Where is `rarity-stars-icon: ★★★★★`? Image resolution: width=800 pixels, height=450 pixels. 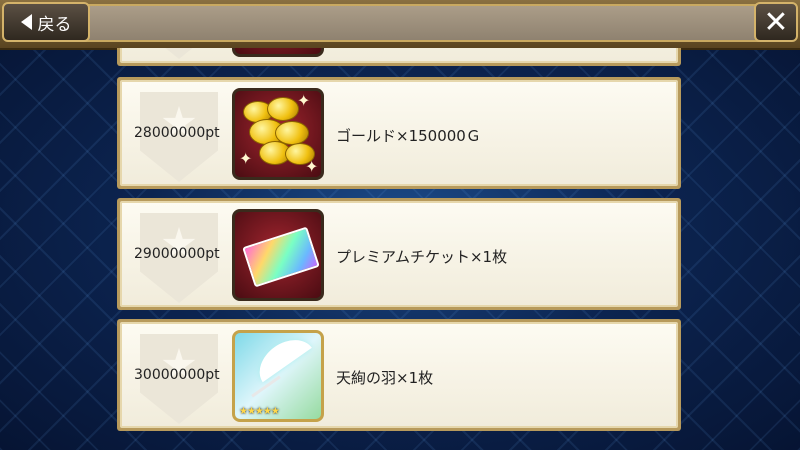
rarity-stars-icon: ★★★★★ is located at coordinates (259, 411).